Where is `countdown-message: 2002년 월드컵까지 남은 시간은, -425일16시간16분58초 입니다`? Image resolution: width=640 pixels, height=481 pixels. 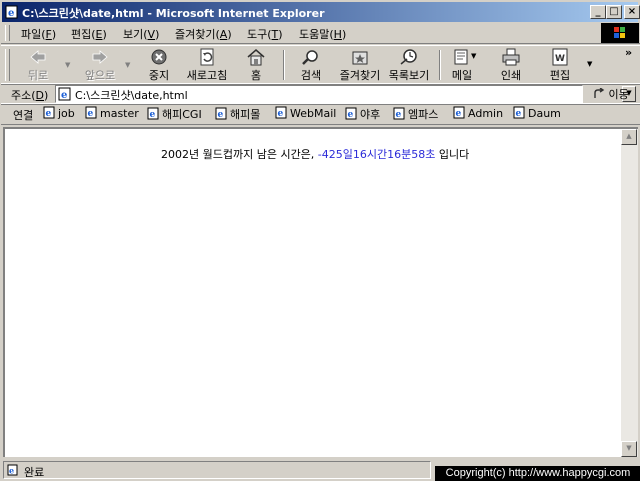 countdown-message: 2002년 월드컵까지 남은 시간은, -425일16시간16분58초 입니다 is located at coordinates (315, 154).